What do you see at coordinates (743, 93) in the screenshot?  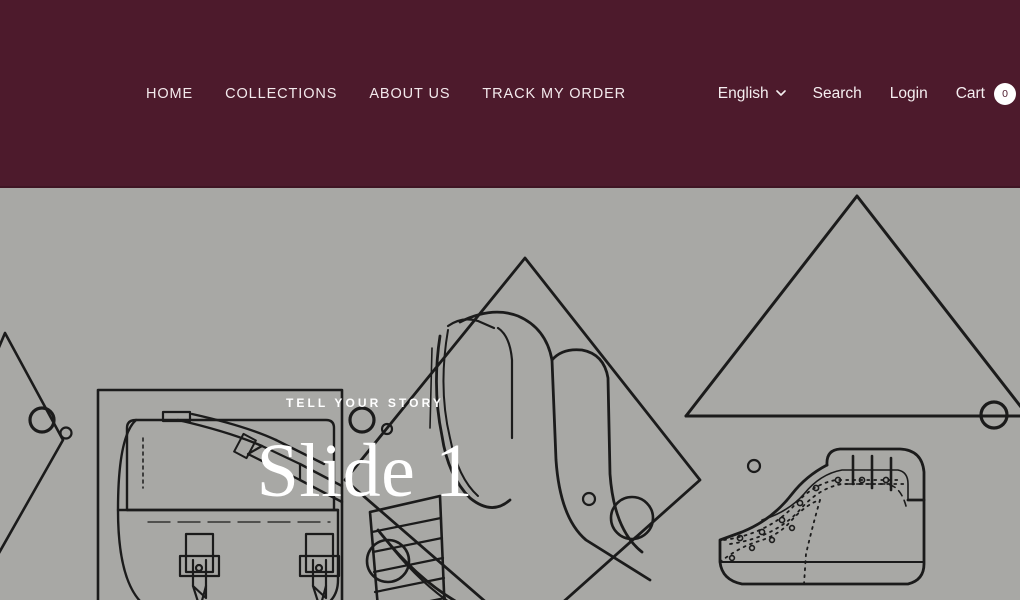 I see `language-selector-label: English` at bounding box center [743, 93].